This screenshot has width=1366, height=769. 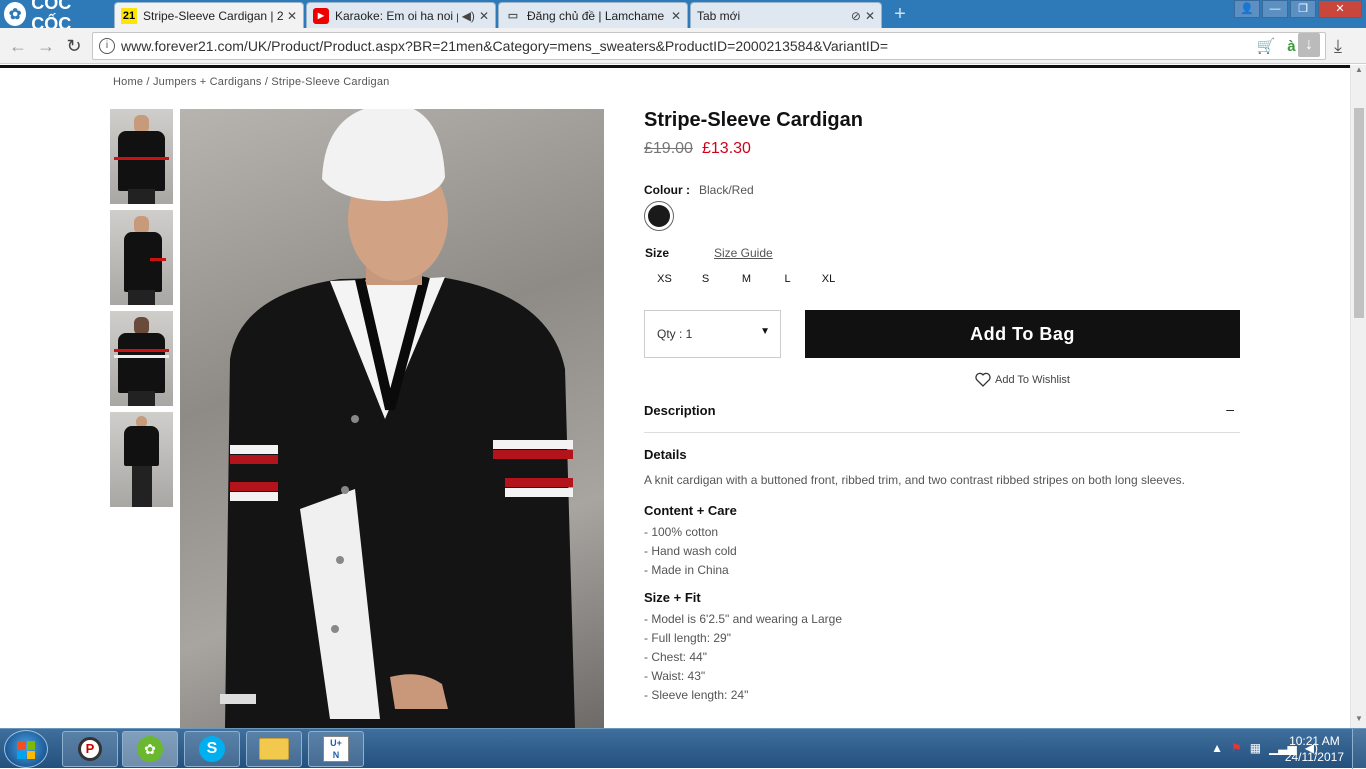 I want to click on download-arrow-icon: ↓, so click(x=1309, y=45).